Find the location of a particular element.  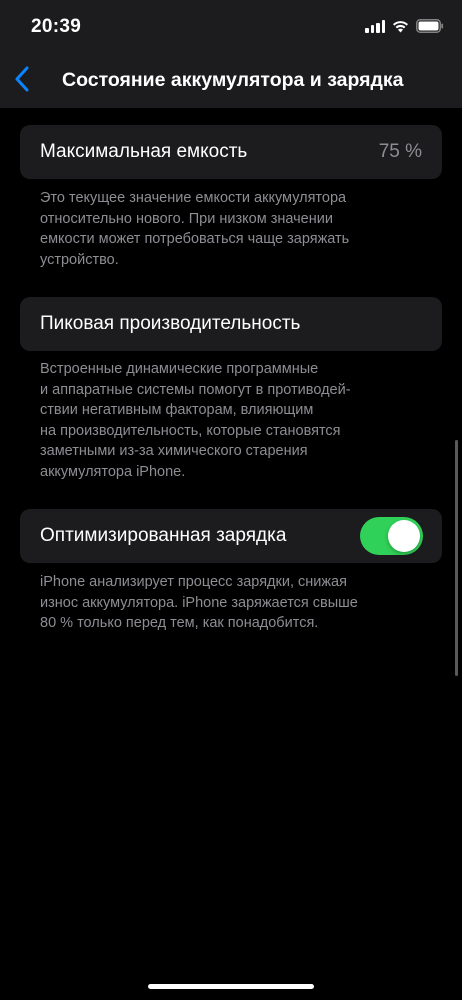

max-capacity-row: Максимальная емкость 75 % is located at coordinates (231, 152).